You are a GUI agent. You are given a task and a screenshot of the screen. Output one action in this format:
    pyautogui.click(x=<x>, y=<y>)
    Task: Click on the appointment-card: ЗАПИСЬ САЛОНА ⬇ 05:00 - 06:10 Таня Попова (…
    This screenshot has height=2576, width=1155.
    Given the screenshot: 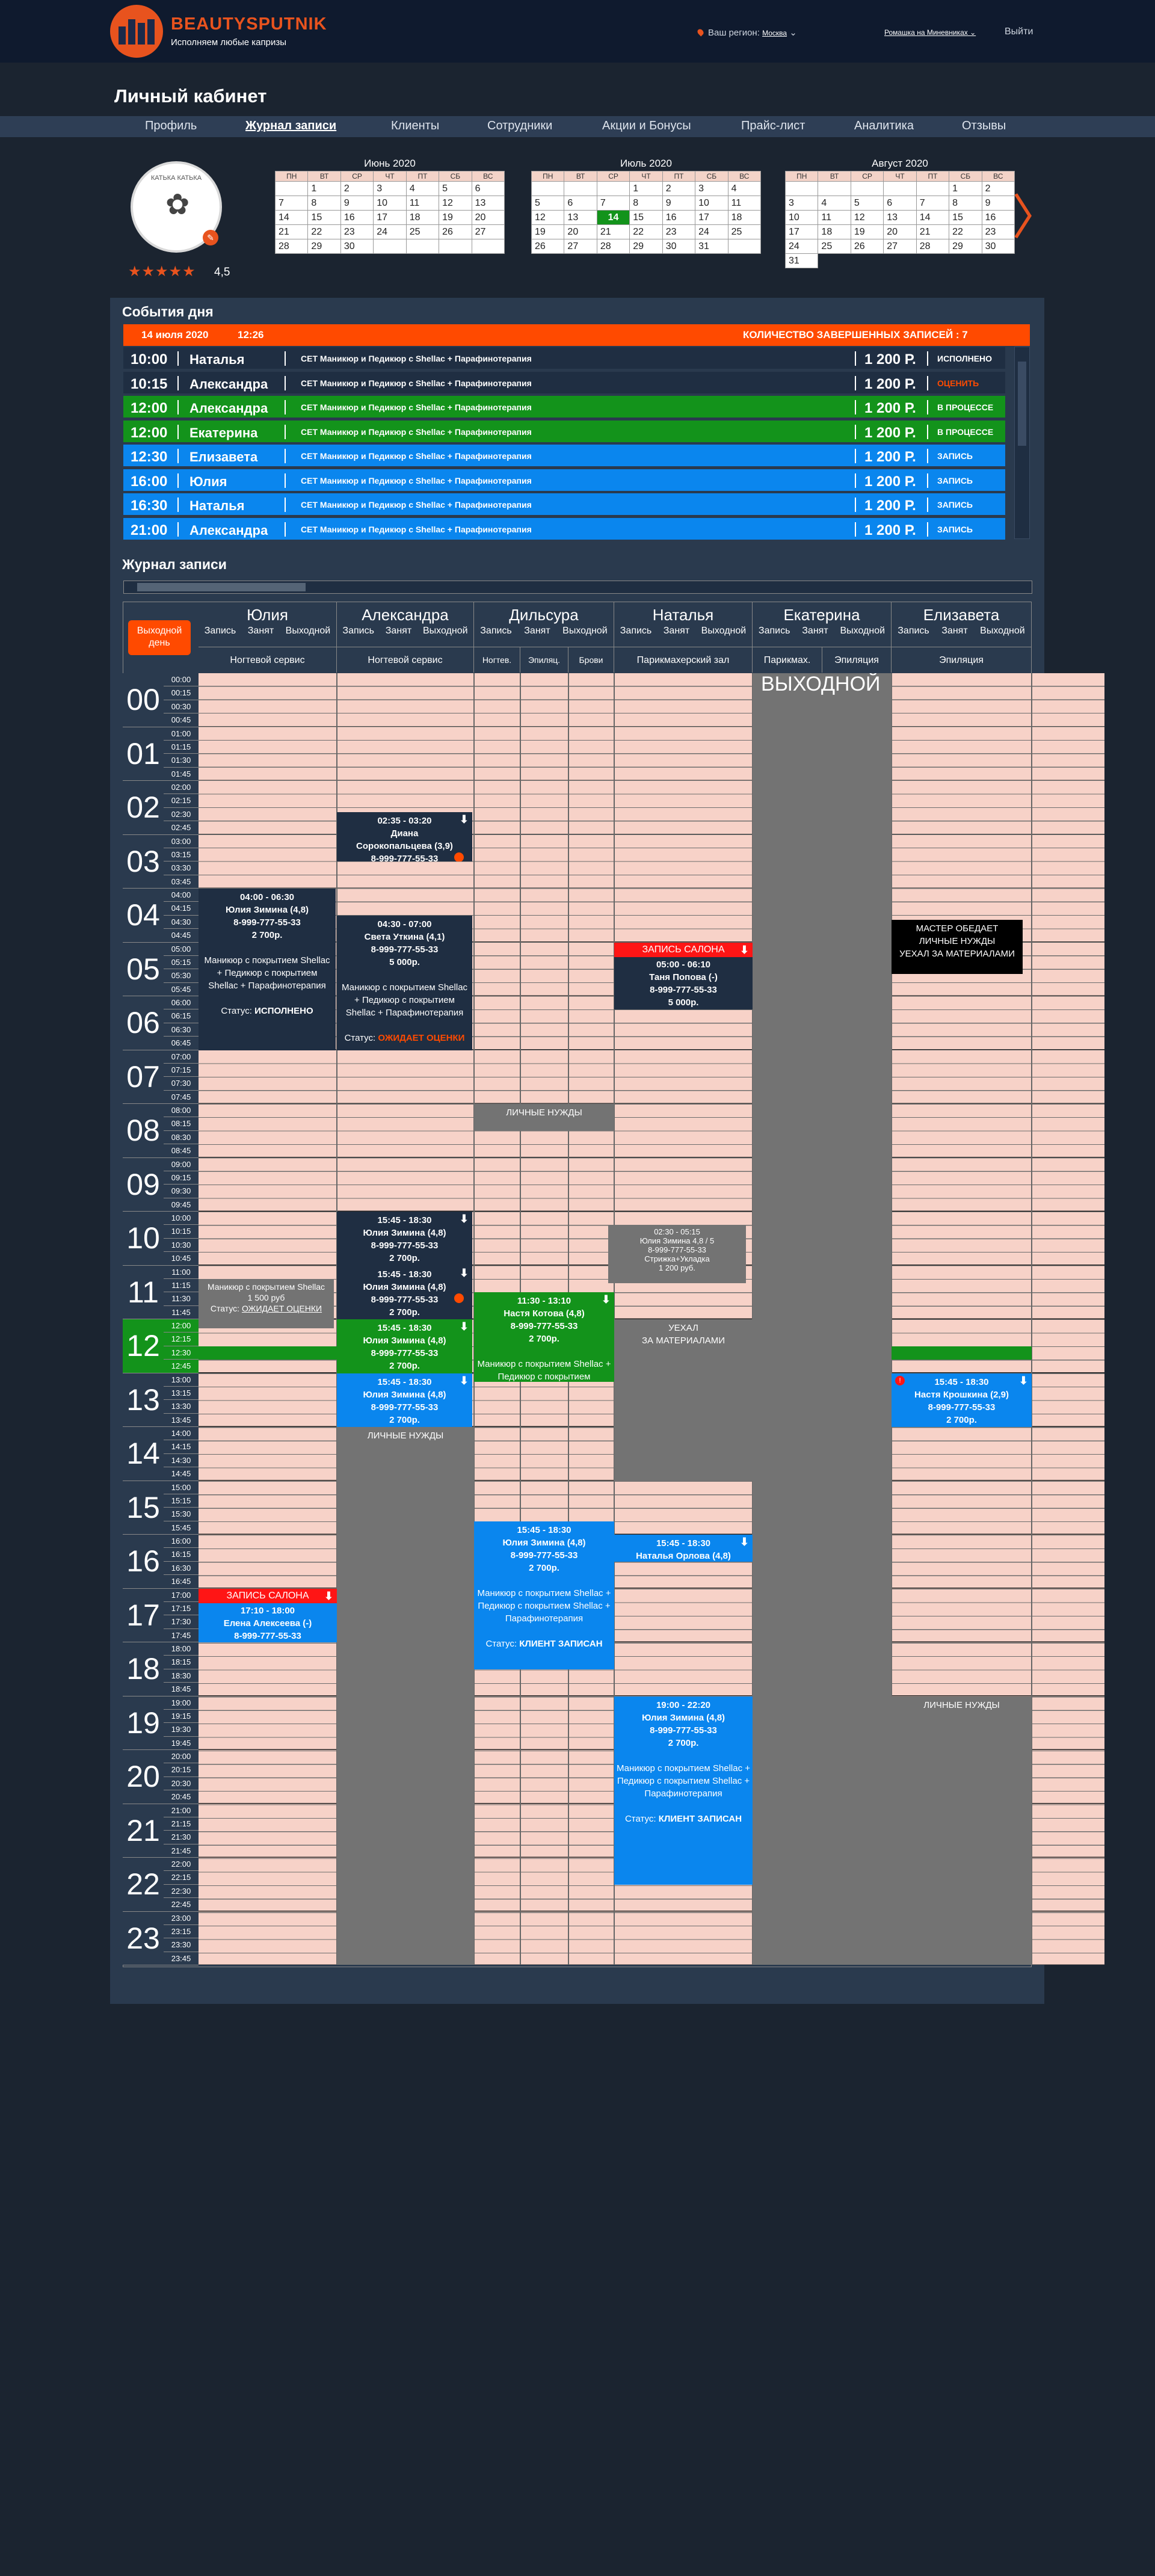 What is the action you would take?
    pyautogui.click(x=683, y=976)
    